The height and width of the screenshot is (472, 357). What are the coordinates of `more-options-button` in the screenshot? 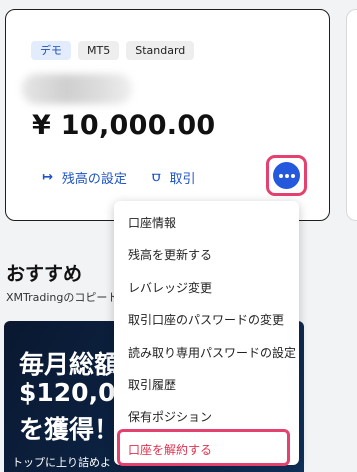 It's located at (286, 175).